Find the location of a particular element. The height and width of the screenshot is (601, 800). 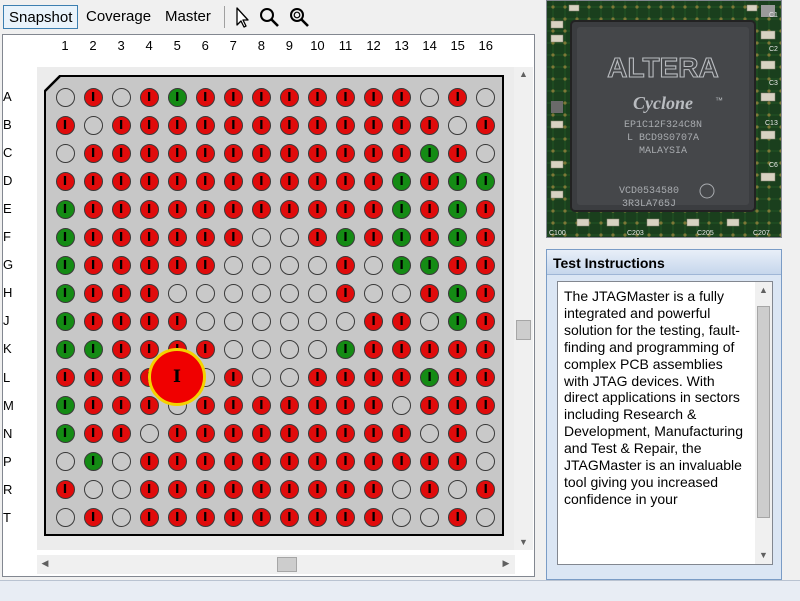

pin-R7: I is located at coordinates (233, 490).